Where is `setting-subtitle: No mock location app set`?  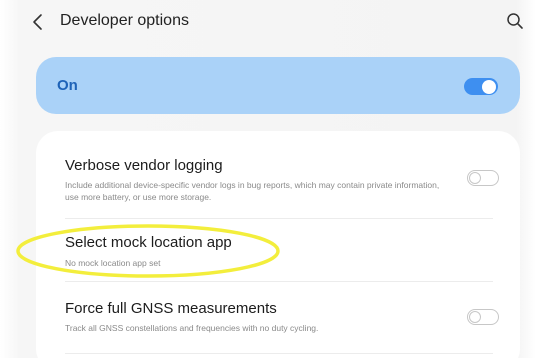 setting-subtitle: No mock location app set is located at coordinates (113, 263).